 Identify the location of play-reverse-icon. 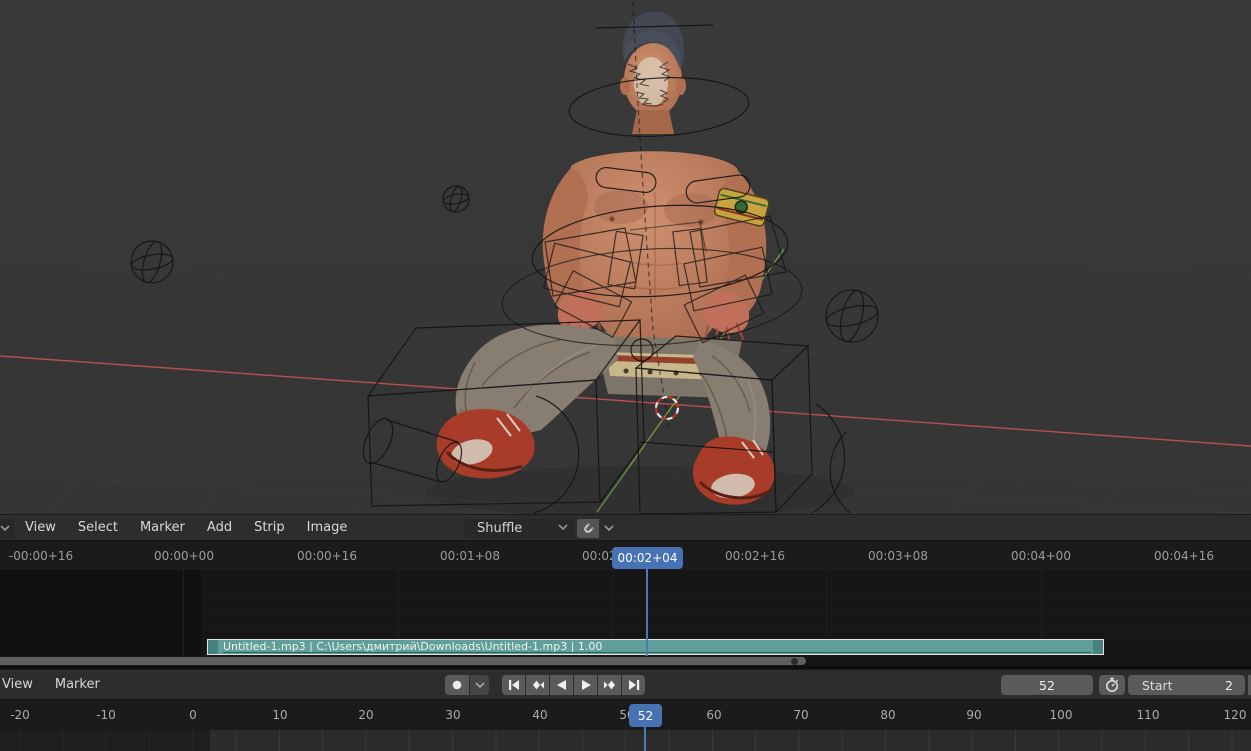
(561, 685).